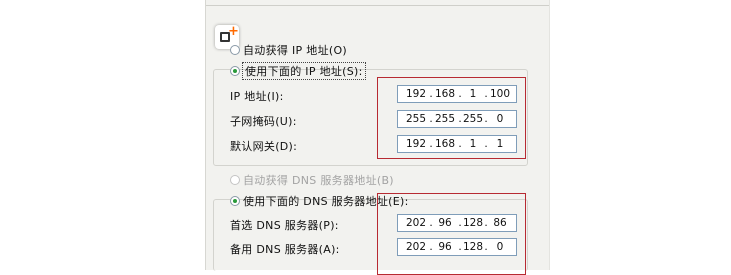 This screenshot has width=731, height=275. Describe the element at coordinates (304, 71) in the screenshot. I see `ip-manual-label: 使用下面的 IP 地址(S):` at that location.